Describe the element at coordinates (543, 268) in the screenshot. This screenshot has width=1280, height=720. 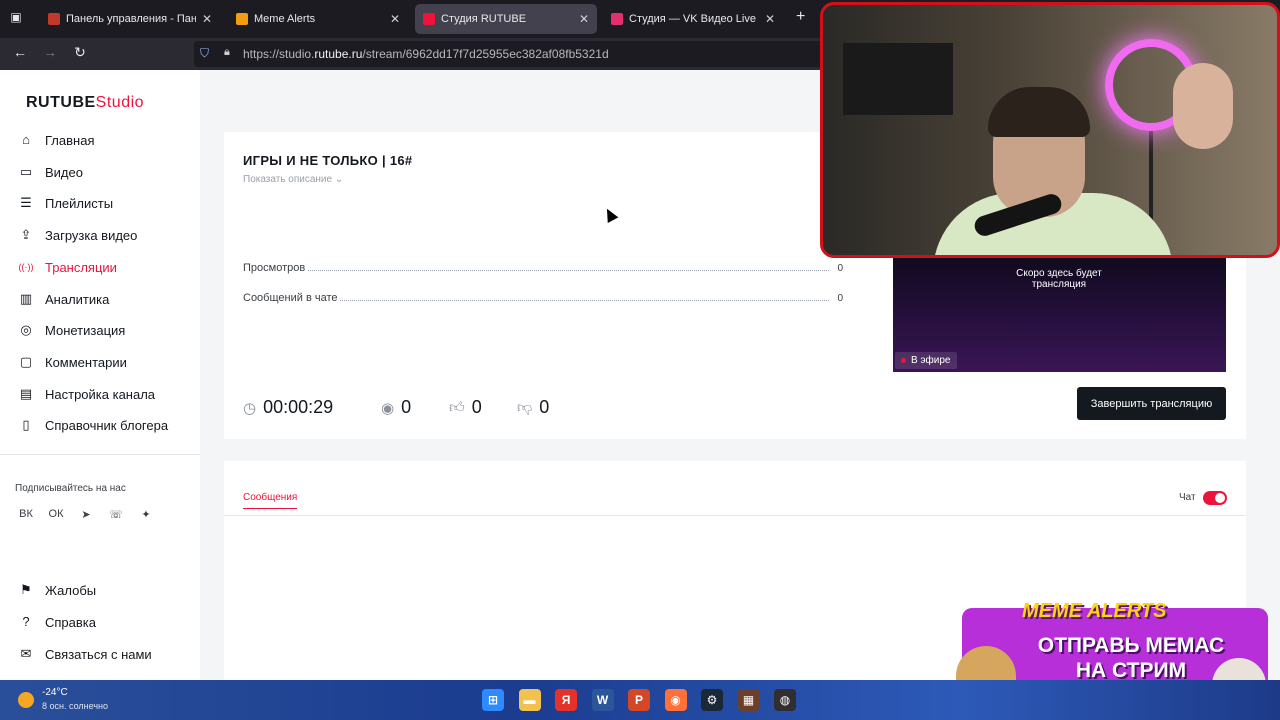
I see `views-stat: Просмотров 0` at that location.